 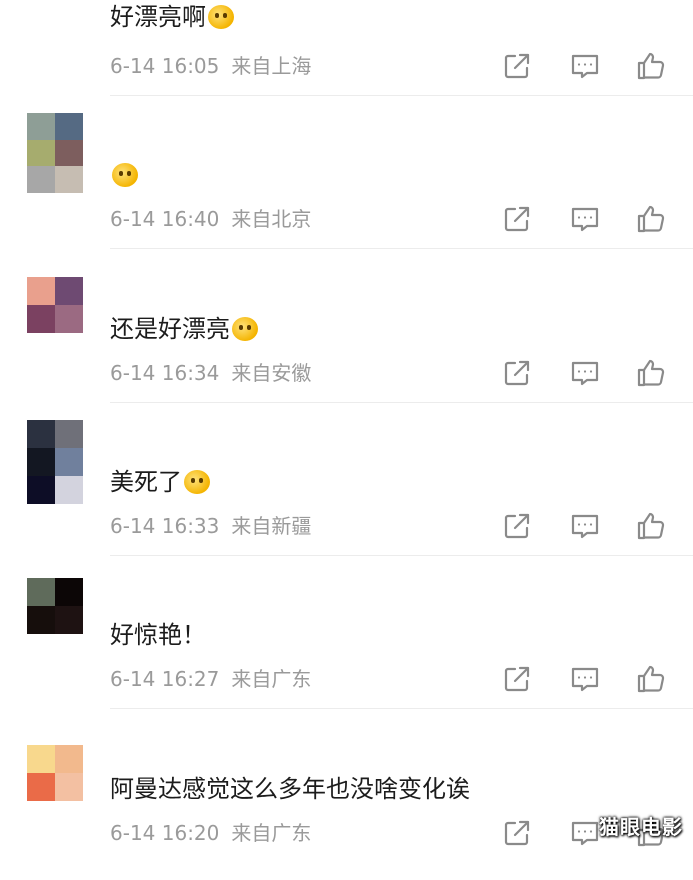 What do you see at coordinates (271, 526) in the screenshot?
I see `location: 来自新疆` at bounding box center [271, 526].